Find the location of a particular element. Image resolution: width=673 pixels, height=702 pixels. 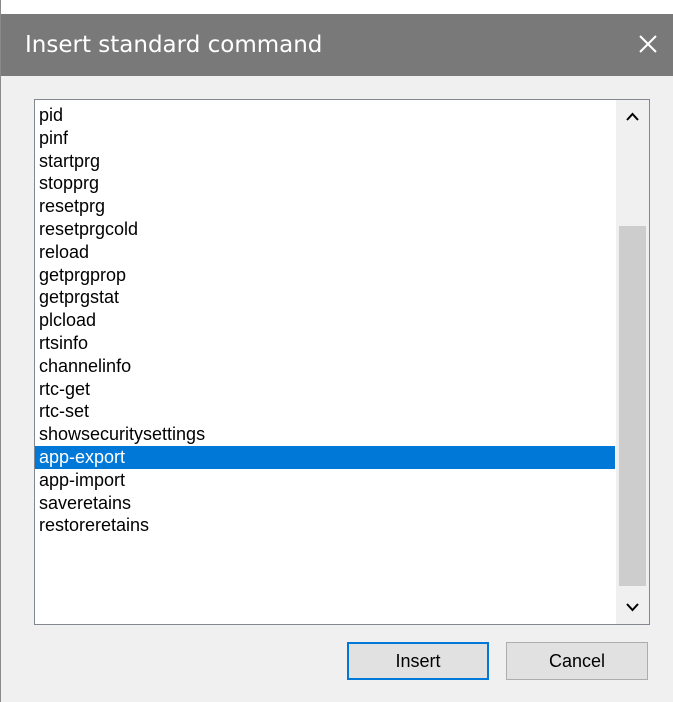

top-strip is located at coordinates (337, 7).